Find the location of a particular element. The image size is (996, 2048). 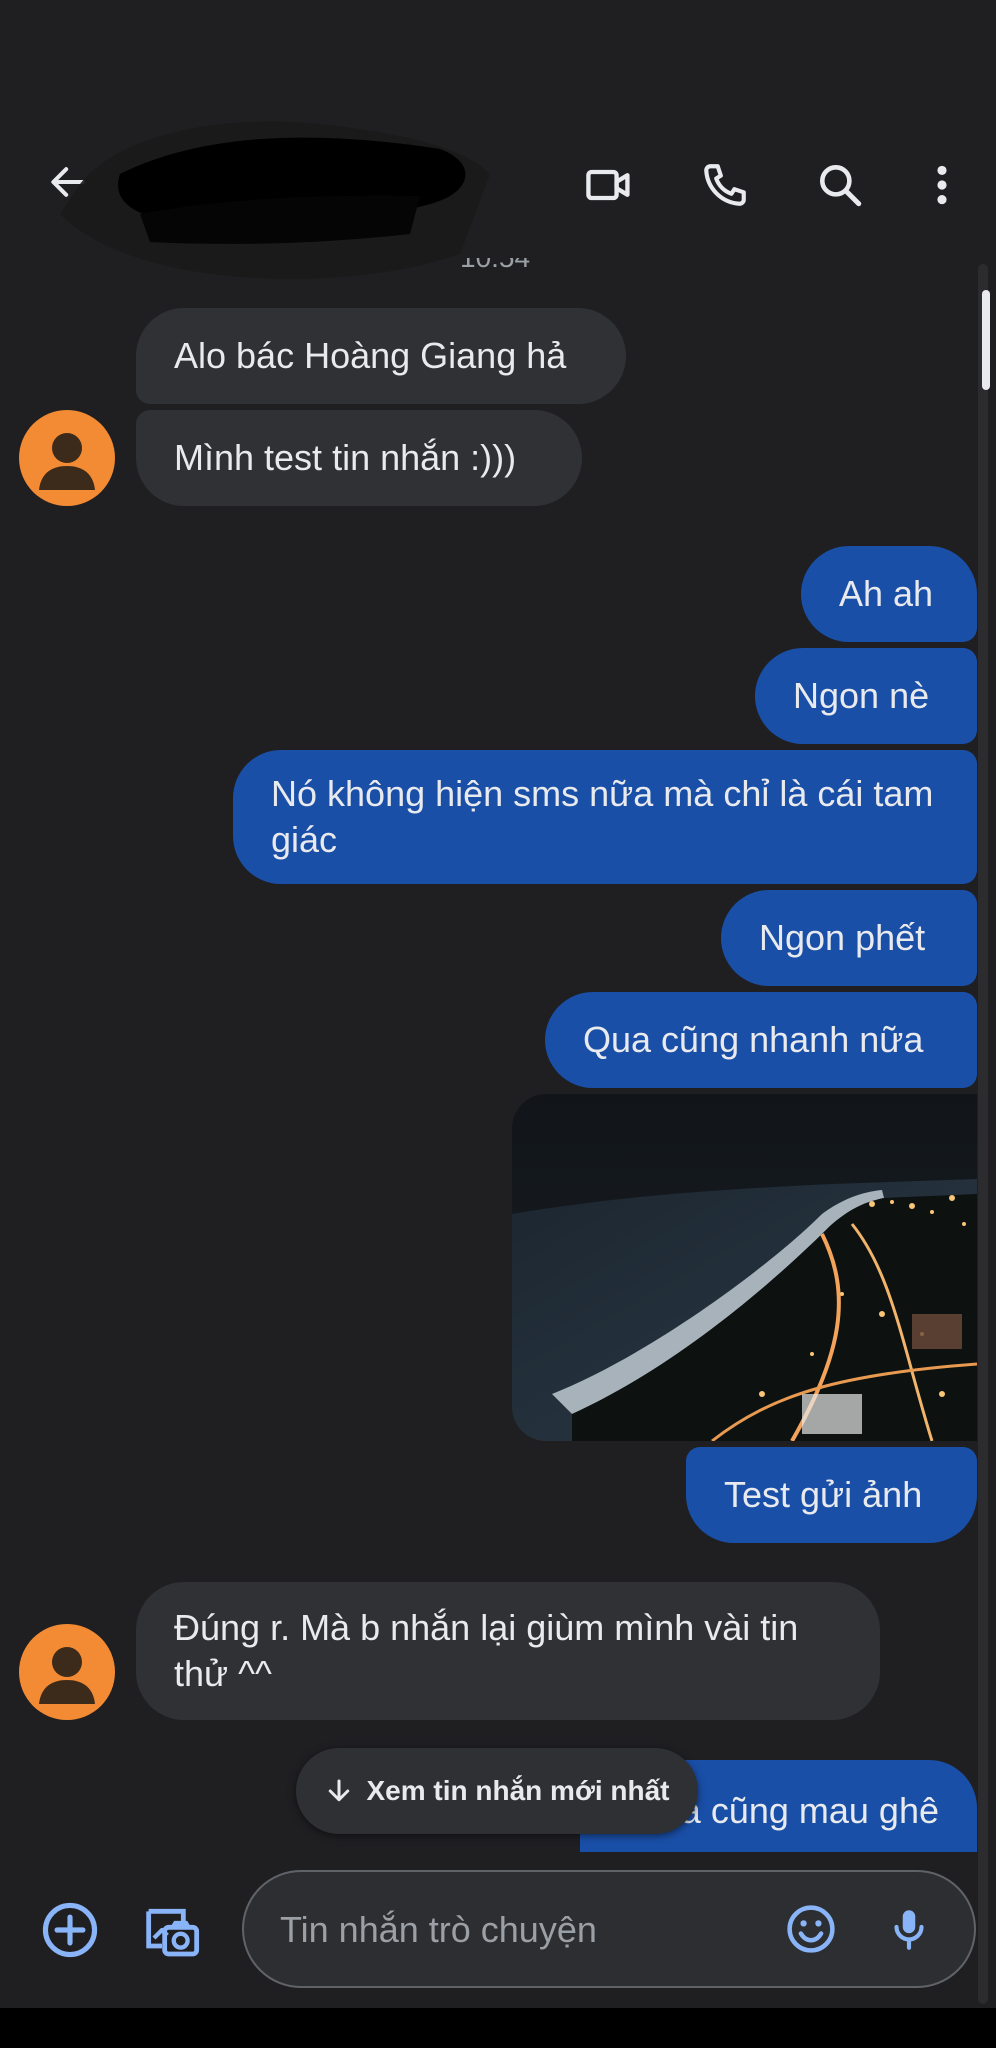

arrow-down-icon is located at coordinates (339, 1790).